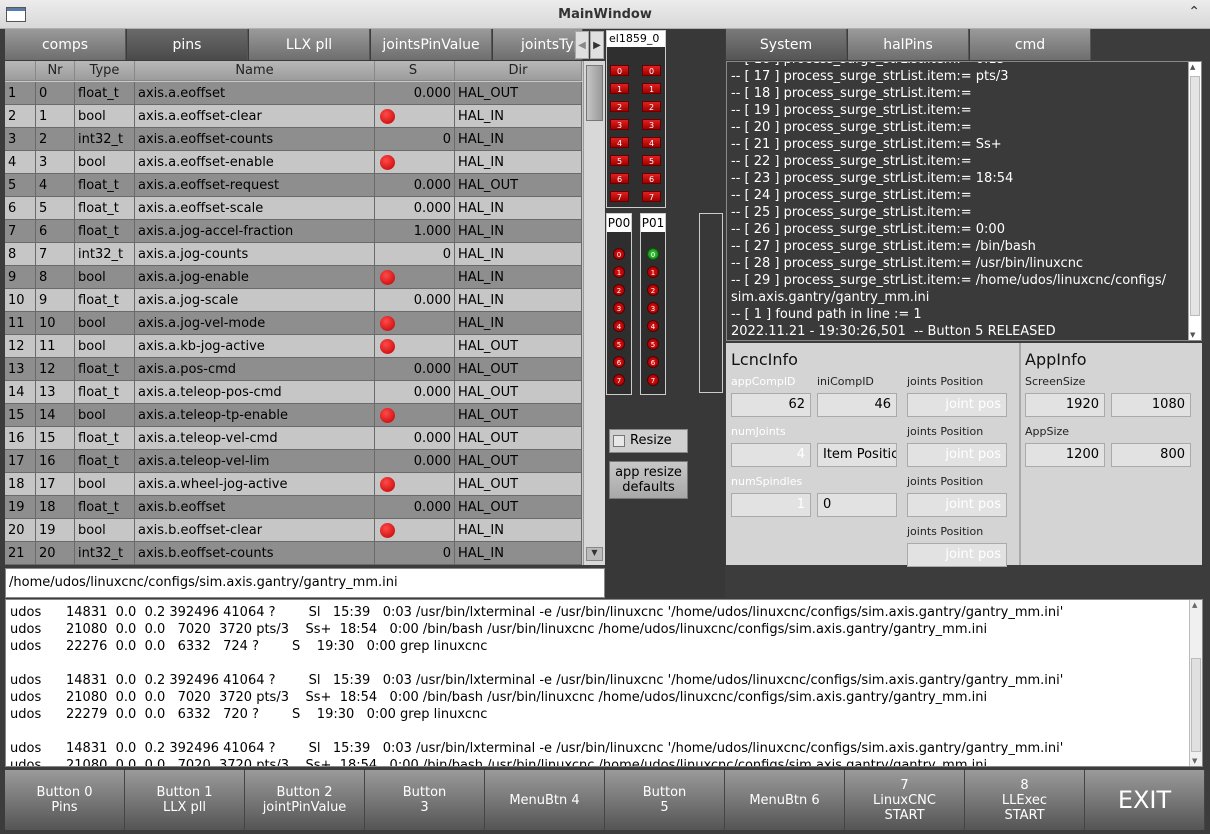 The height and width of the screenshot is (834, 1210). Describe the element at coordinates (857, 505) in the screenshot. I see `spindle-value-field: 0` at that location.